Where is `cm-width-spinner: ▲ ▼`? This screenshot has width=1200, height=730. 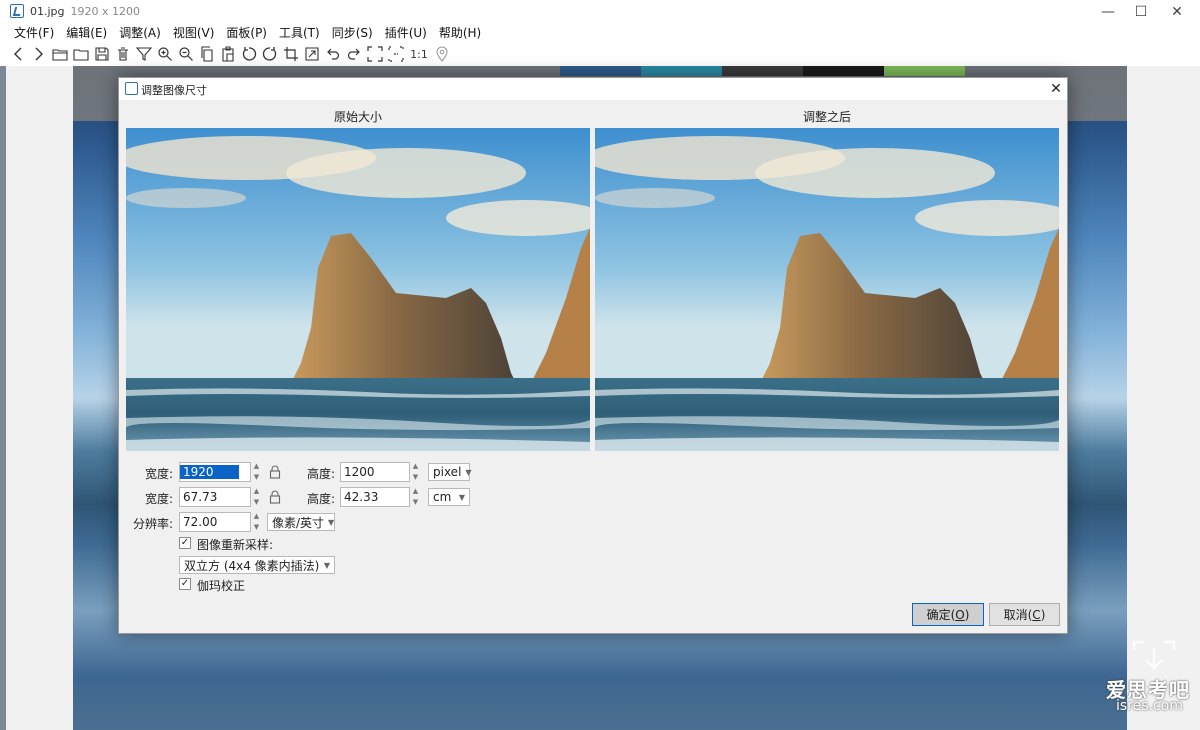 cm-width-spinner: ▲ ▼ is located at coordinates (256, 497).